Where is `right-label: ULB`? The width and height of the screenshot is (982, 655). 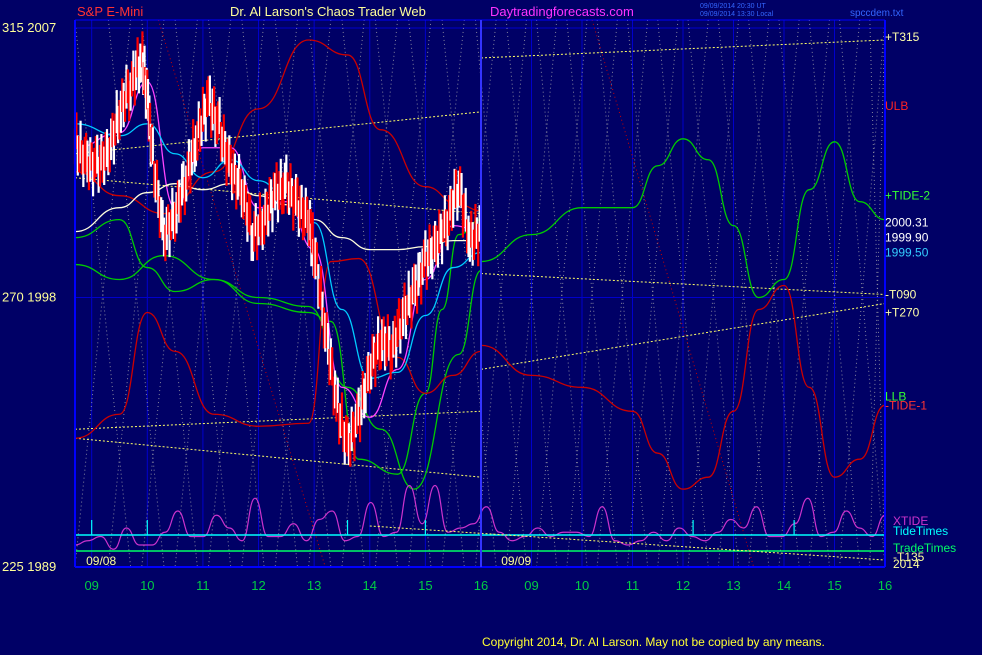 right-label: ULB is located at coordinates (896, 106).